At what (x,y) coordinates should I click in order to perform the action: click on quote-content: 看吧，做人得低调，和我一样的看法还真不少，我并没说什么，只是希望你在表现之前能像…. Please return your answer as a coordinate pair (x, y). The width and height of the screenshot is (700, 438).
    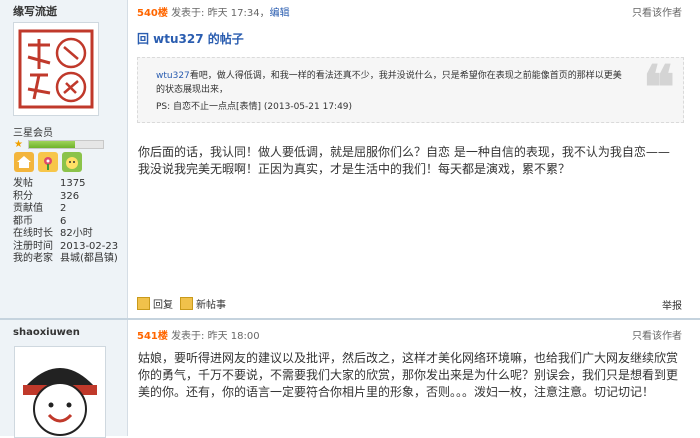
    Looking at the image, I should click on (389, 83).